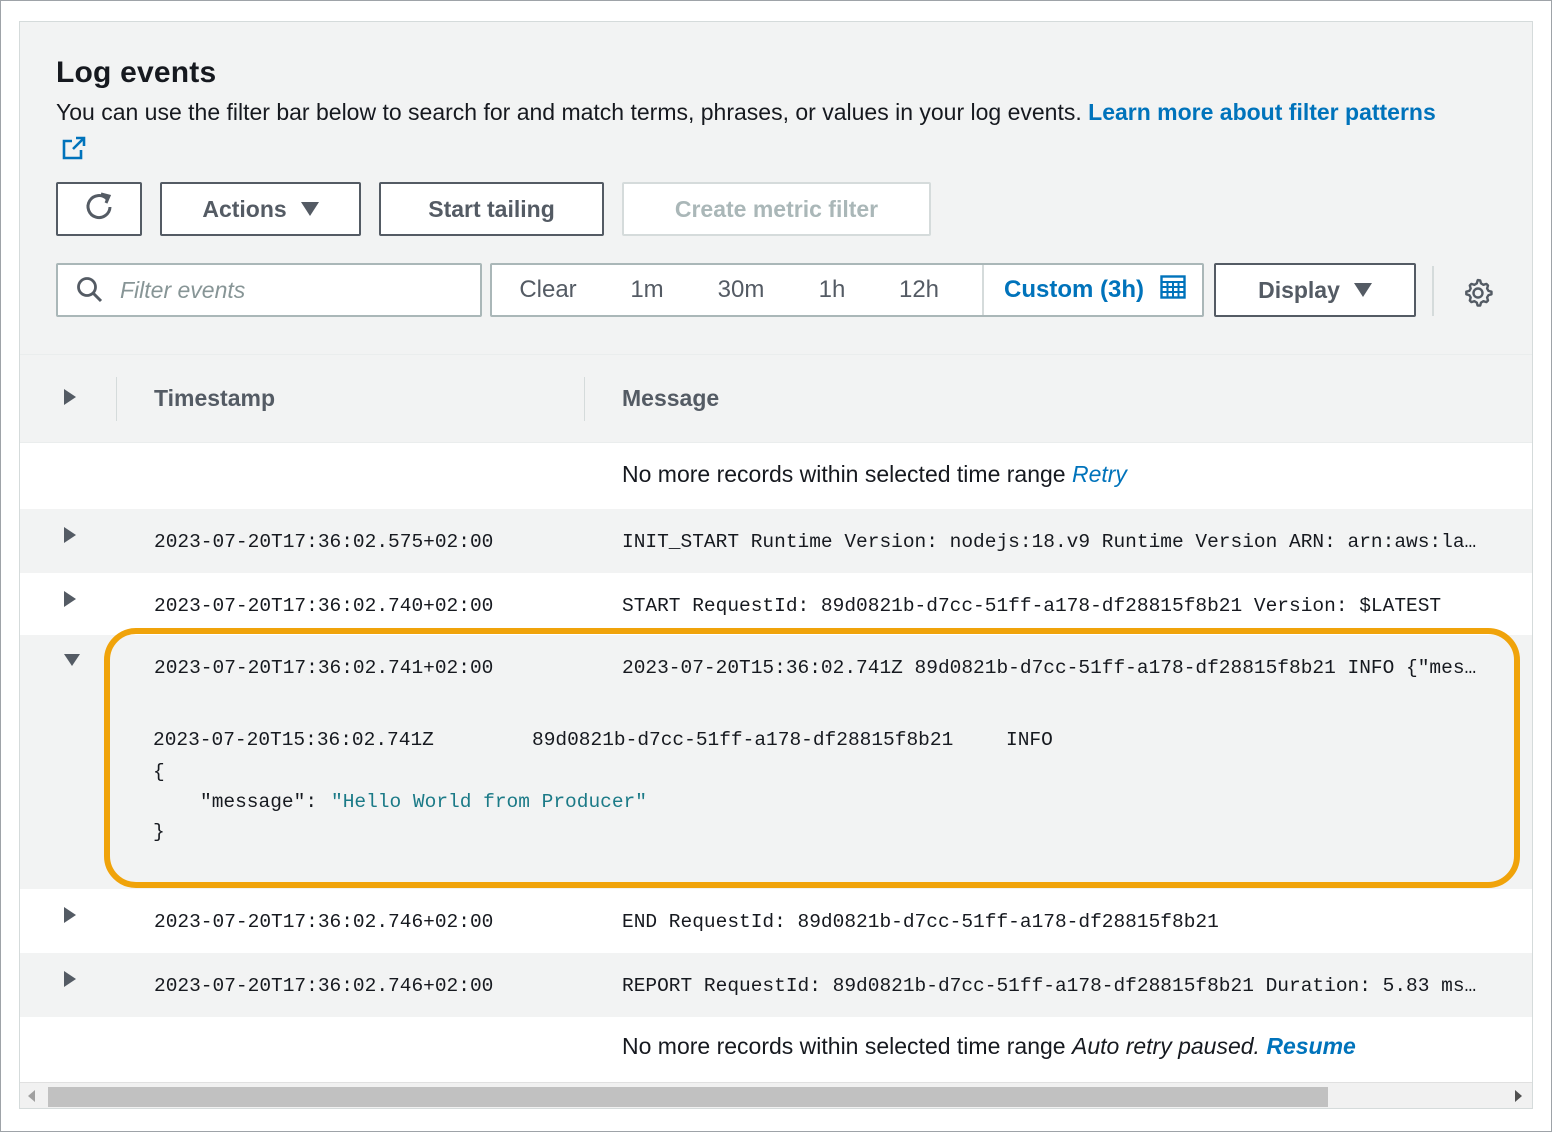 Image resolution: width=1560 pixels, height=1140 pixels. I want to click on search-icon, so click(90, 290).